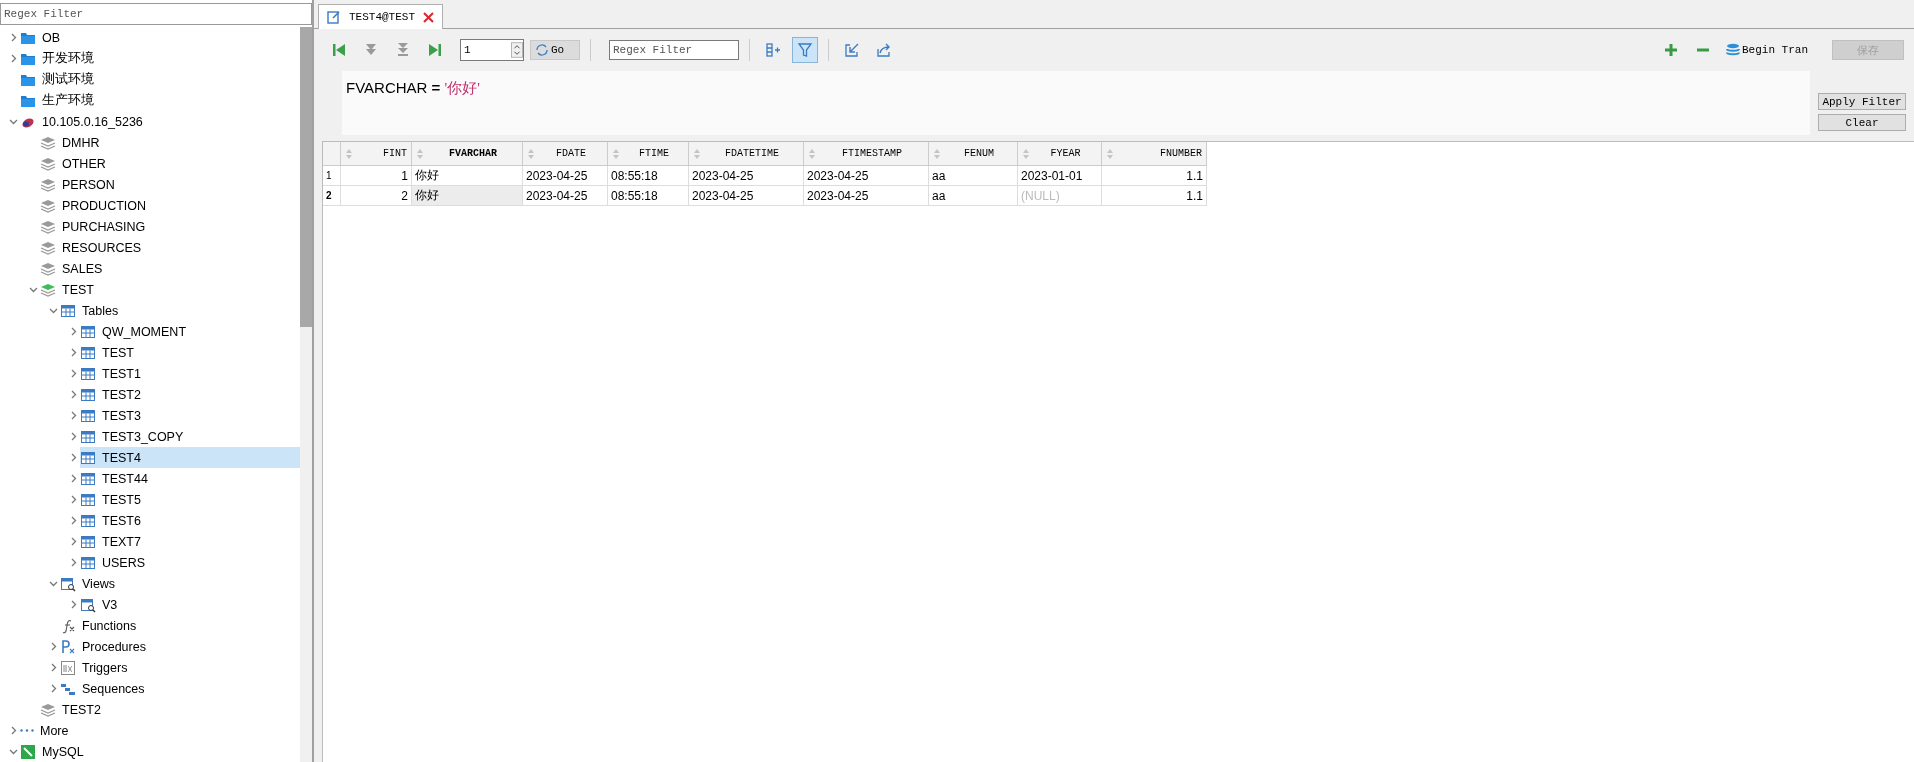  Describe the element at coordinates (113, 520) in the screenshot. I see `tree-item: TEST6` at that location.